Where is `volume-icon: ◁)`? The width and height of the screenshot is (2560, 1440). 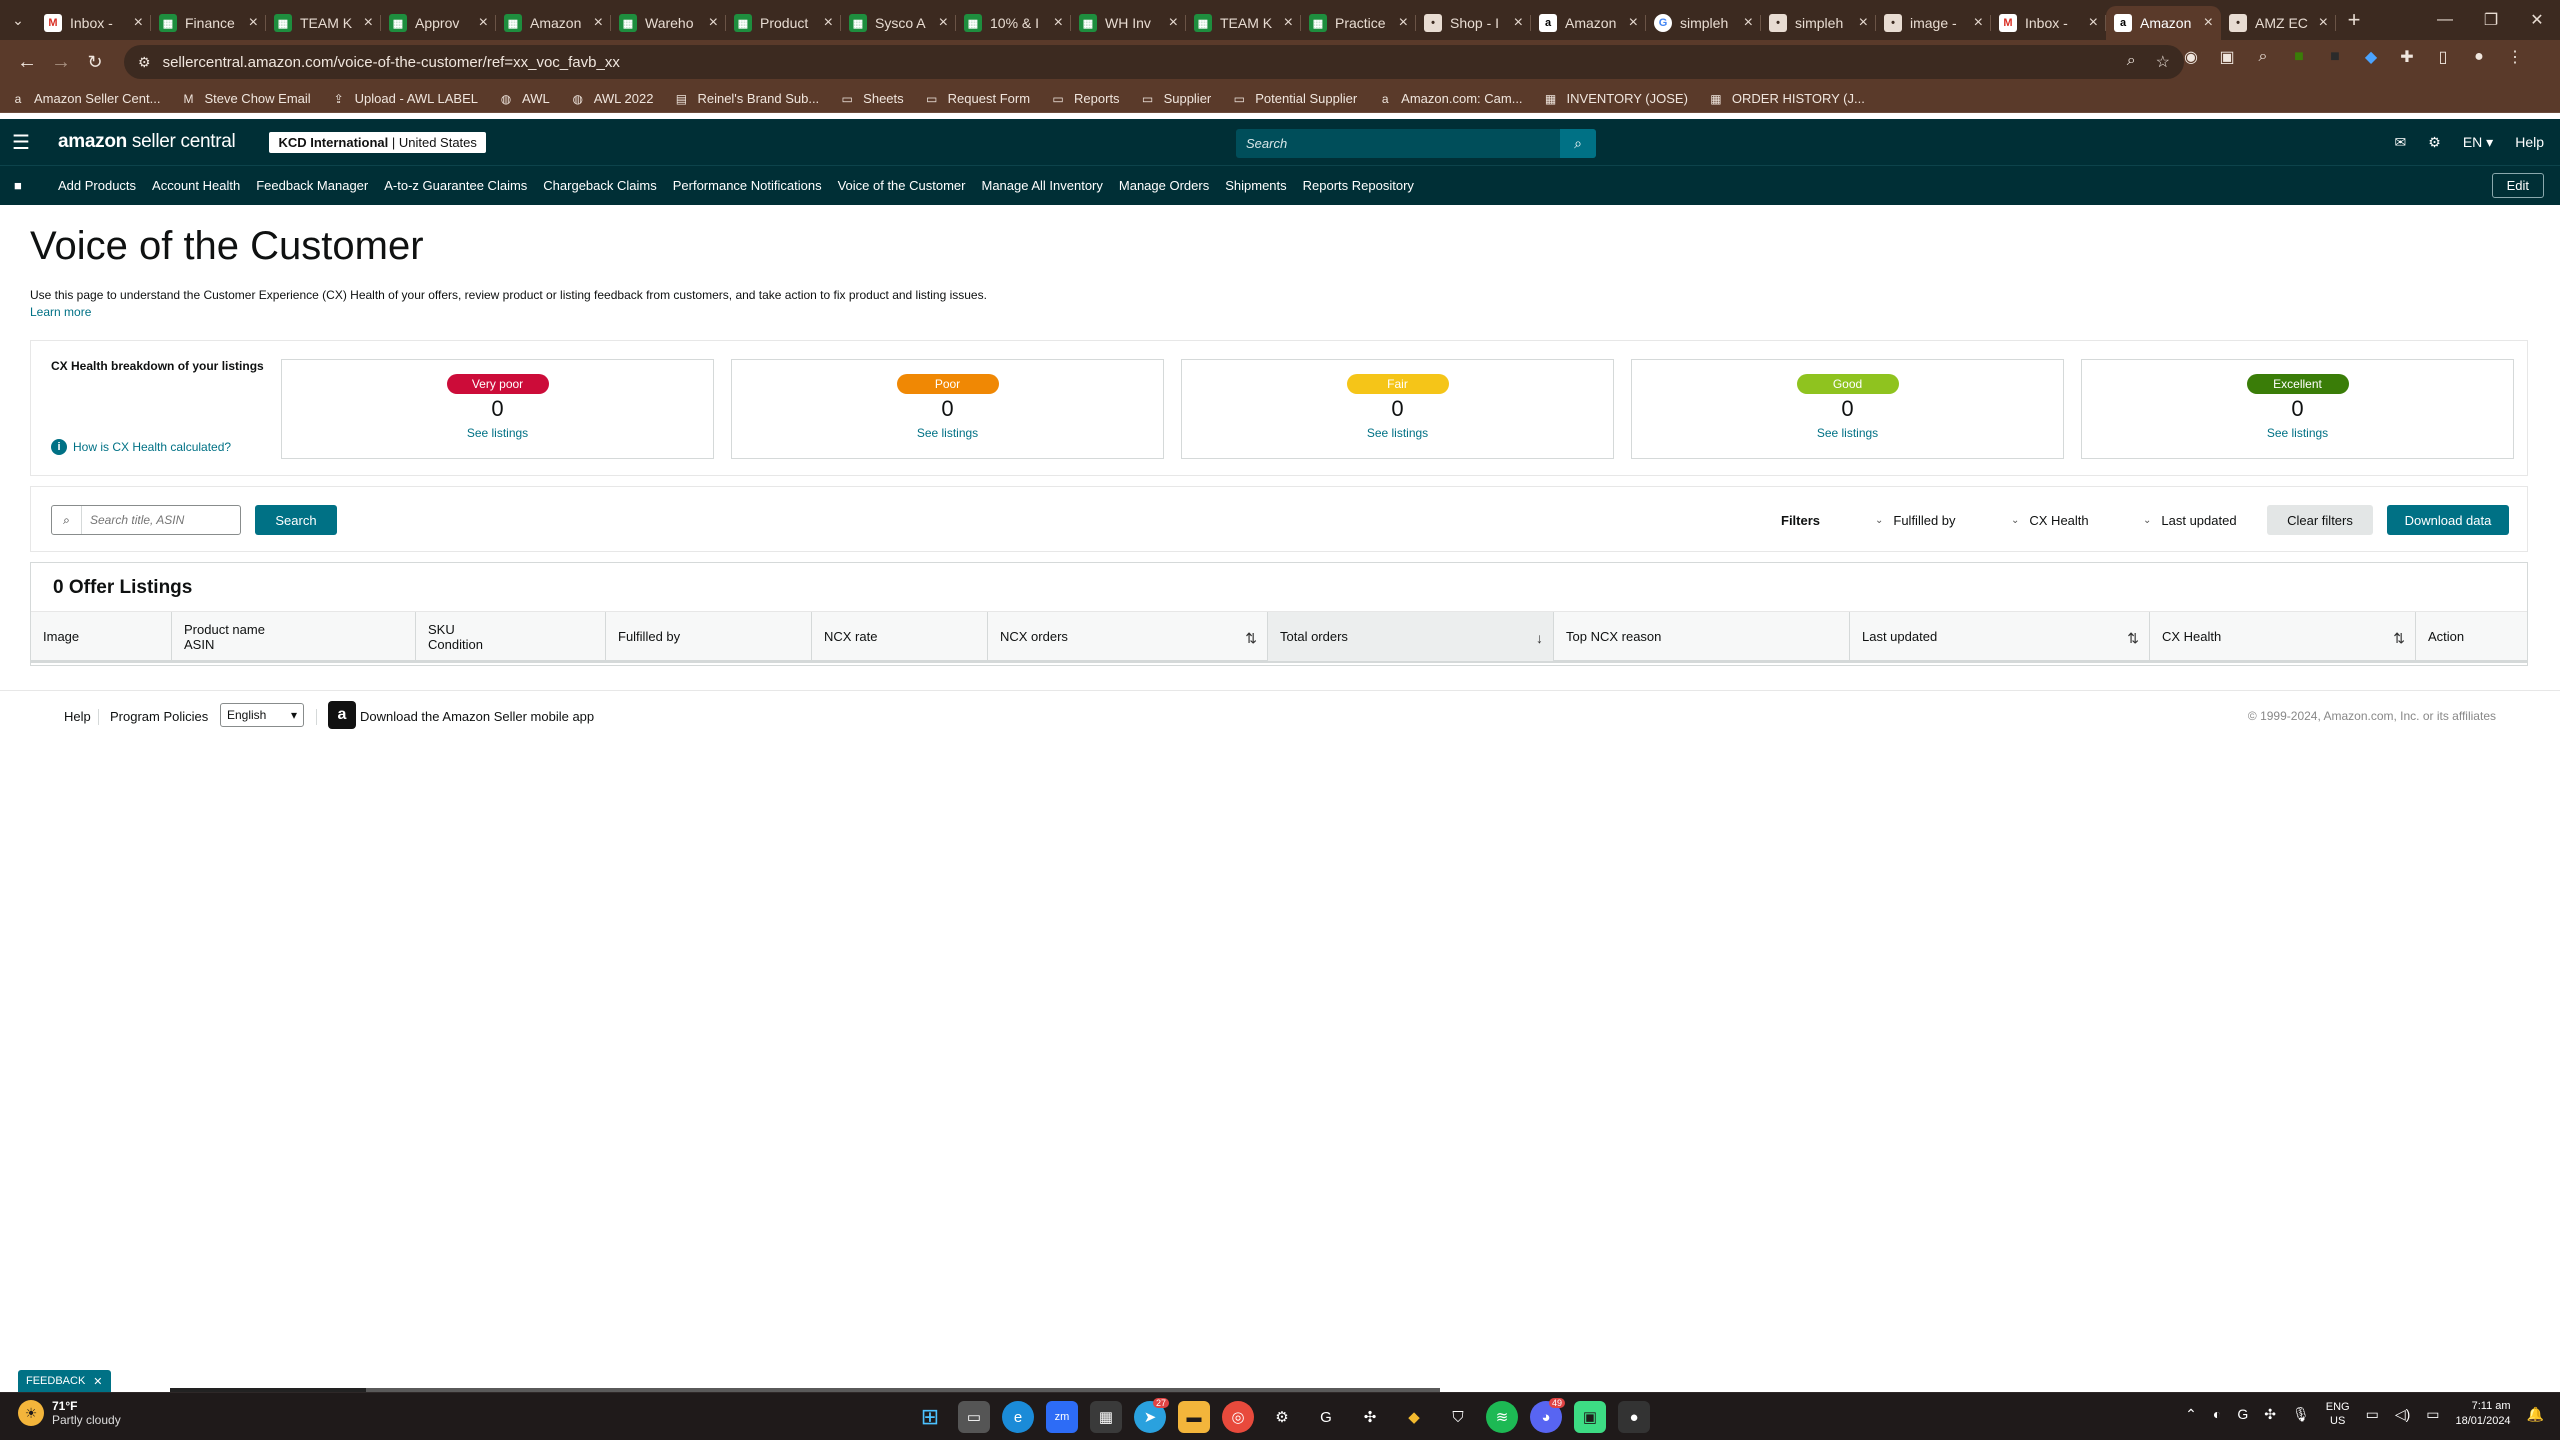 volume-icon: ◁) is located at coordinates (2402, 1414).